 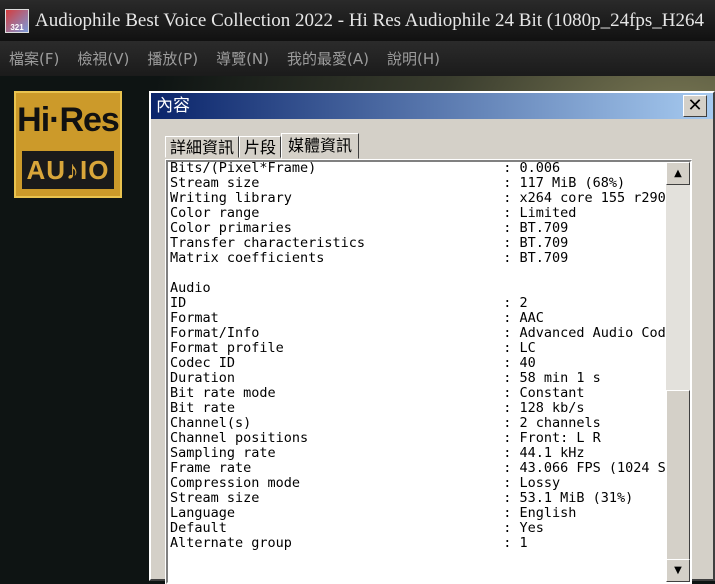 I want to click on media-info-line: Sampling rate : 44.1 kHz, so click(x=377, y=453).